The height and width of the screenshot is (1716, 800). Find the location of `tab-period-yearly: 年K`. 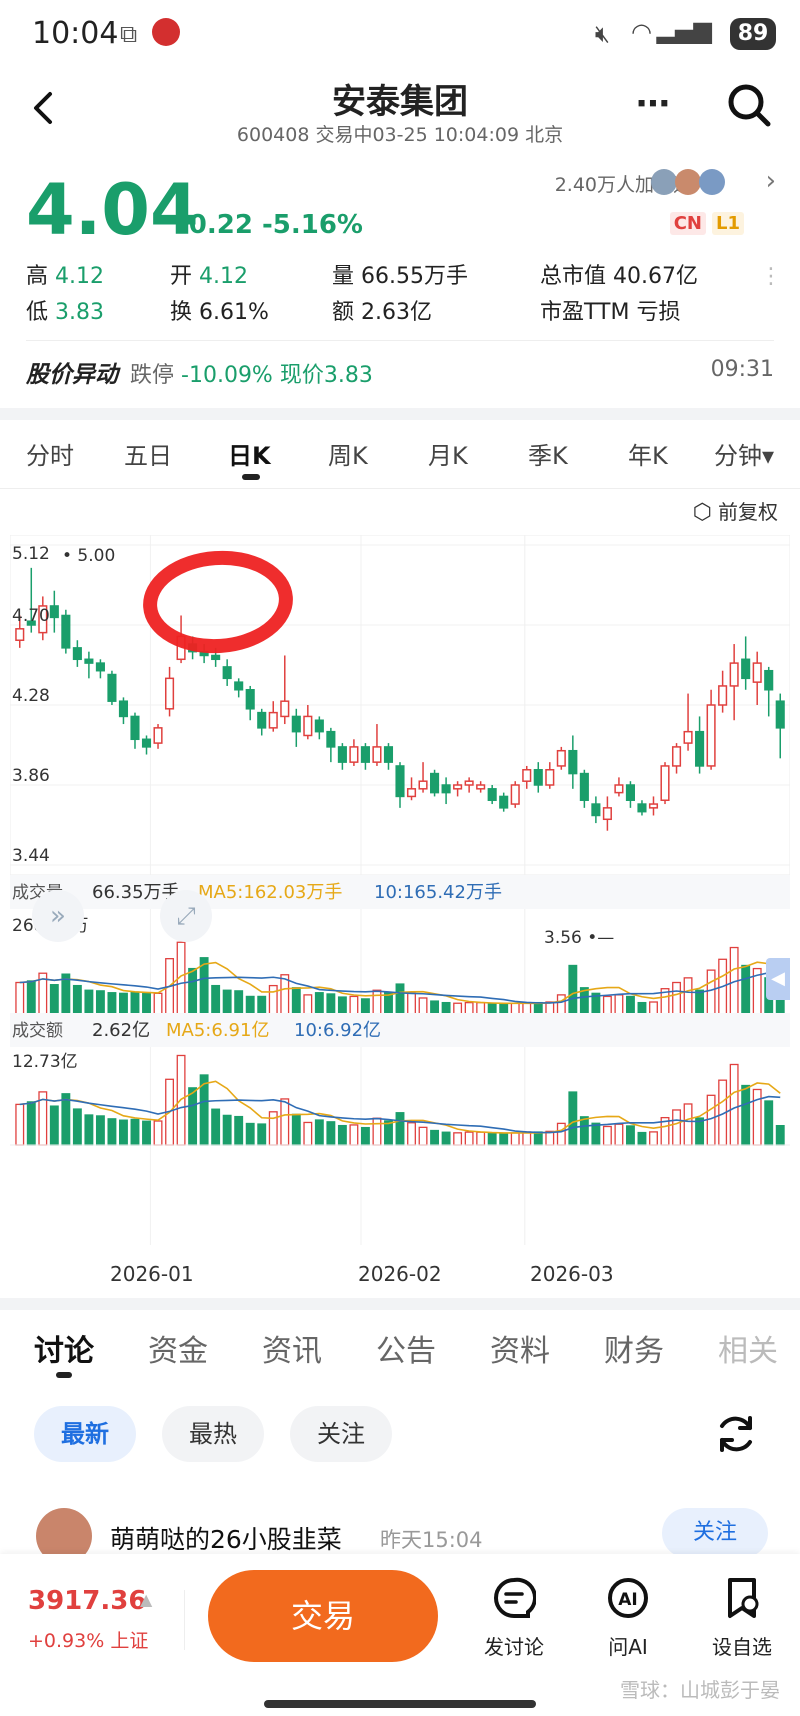

tab-period-yearly: 年K is located at coordinates (648, 453).